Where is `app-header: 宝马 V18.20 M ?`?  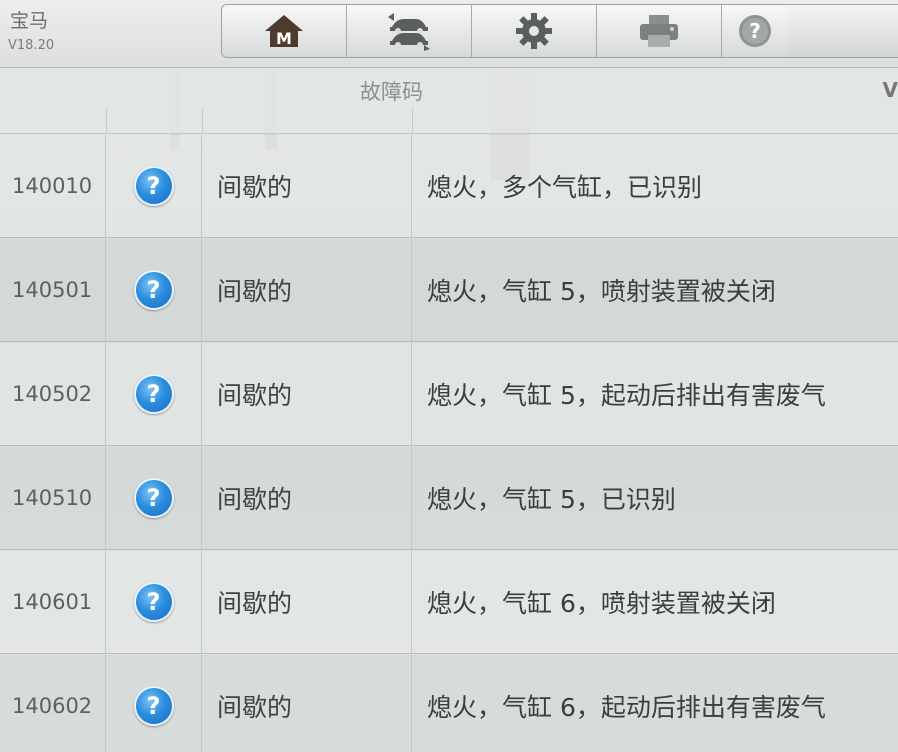 app-header: 宝马 V18.20 M ? is located at coordinates (449, 34).